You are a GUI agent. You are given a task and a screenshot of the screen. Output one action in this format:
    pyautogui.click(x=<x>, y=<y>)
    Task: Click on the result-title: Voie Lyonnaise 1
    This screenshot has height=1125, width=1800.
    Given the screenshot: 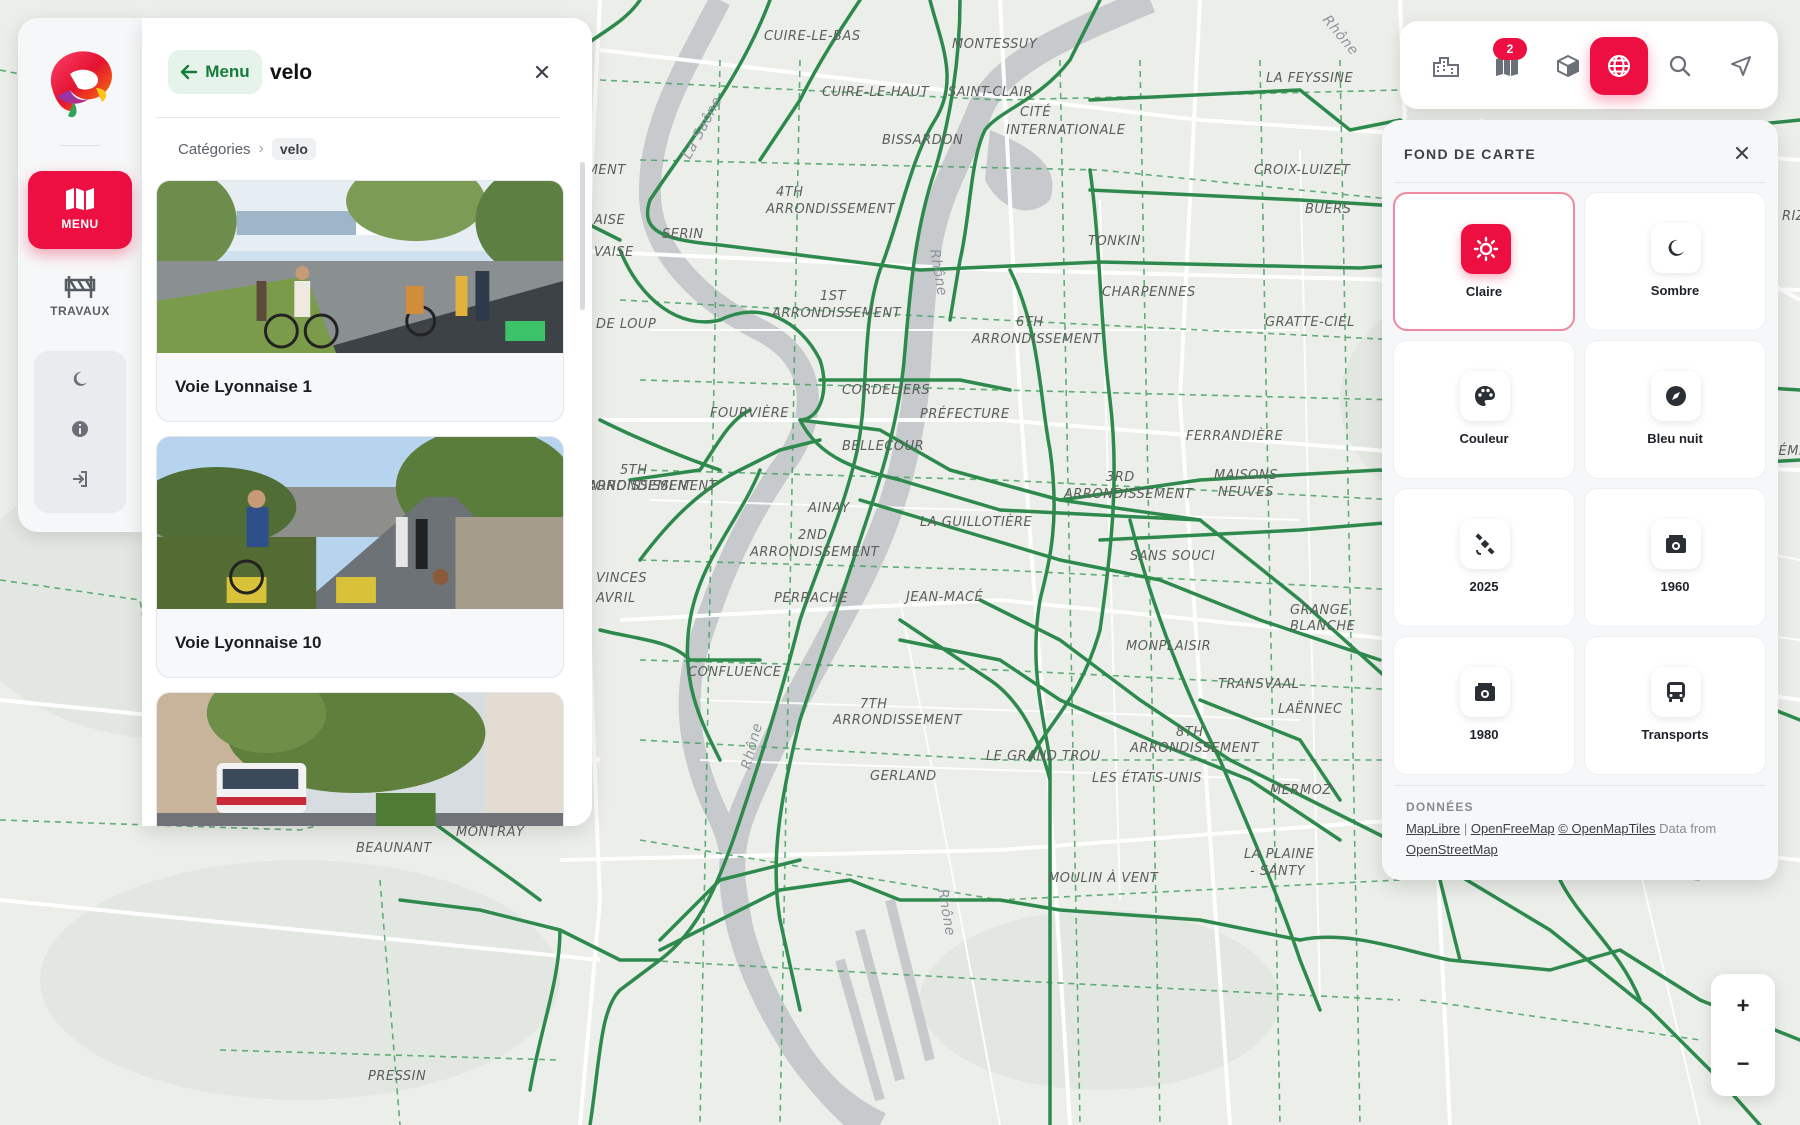 What is the action you would take?
    pyautogui.click(x=243, y=386)
    